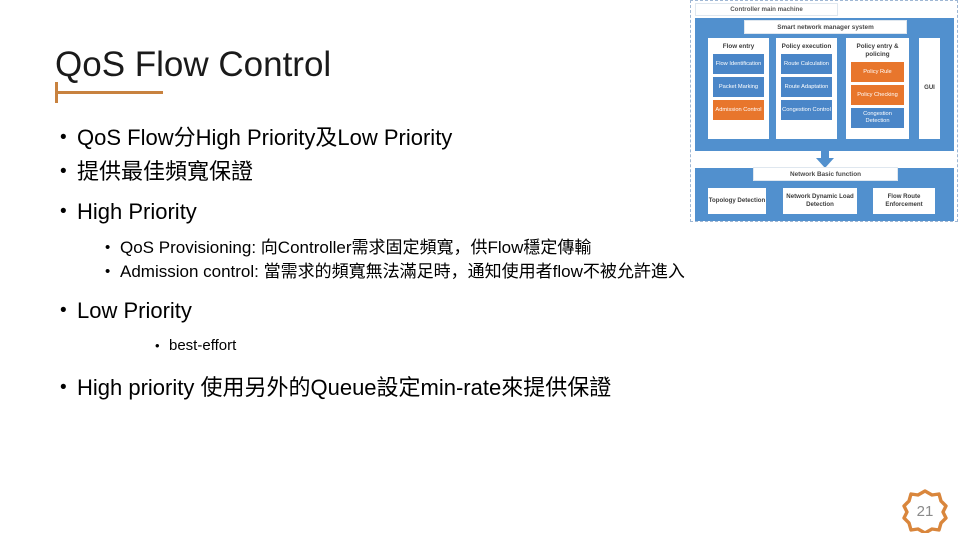 The image size is (960, 540). I want to click on diagram-chip: Route Adaptation, so click(806, 87).